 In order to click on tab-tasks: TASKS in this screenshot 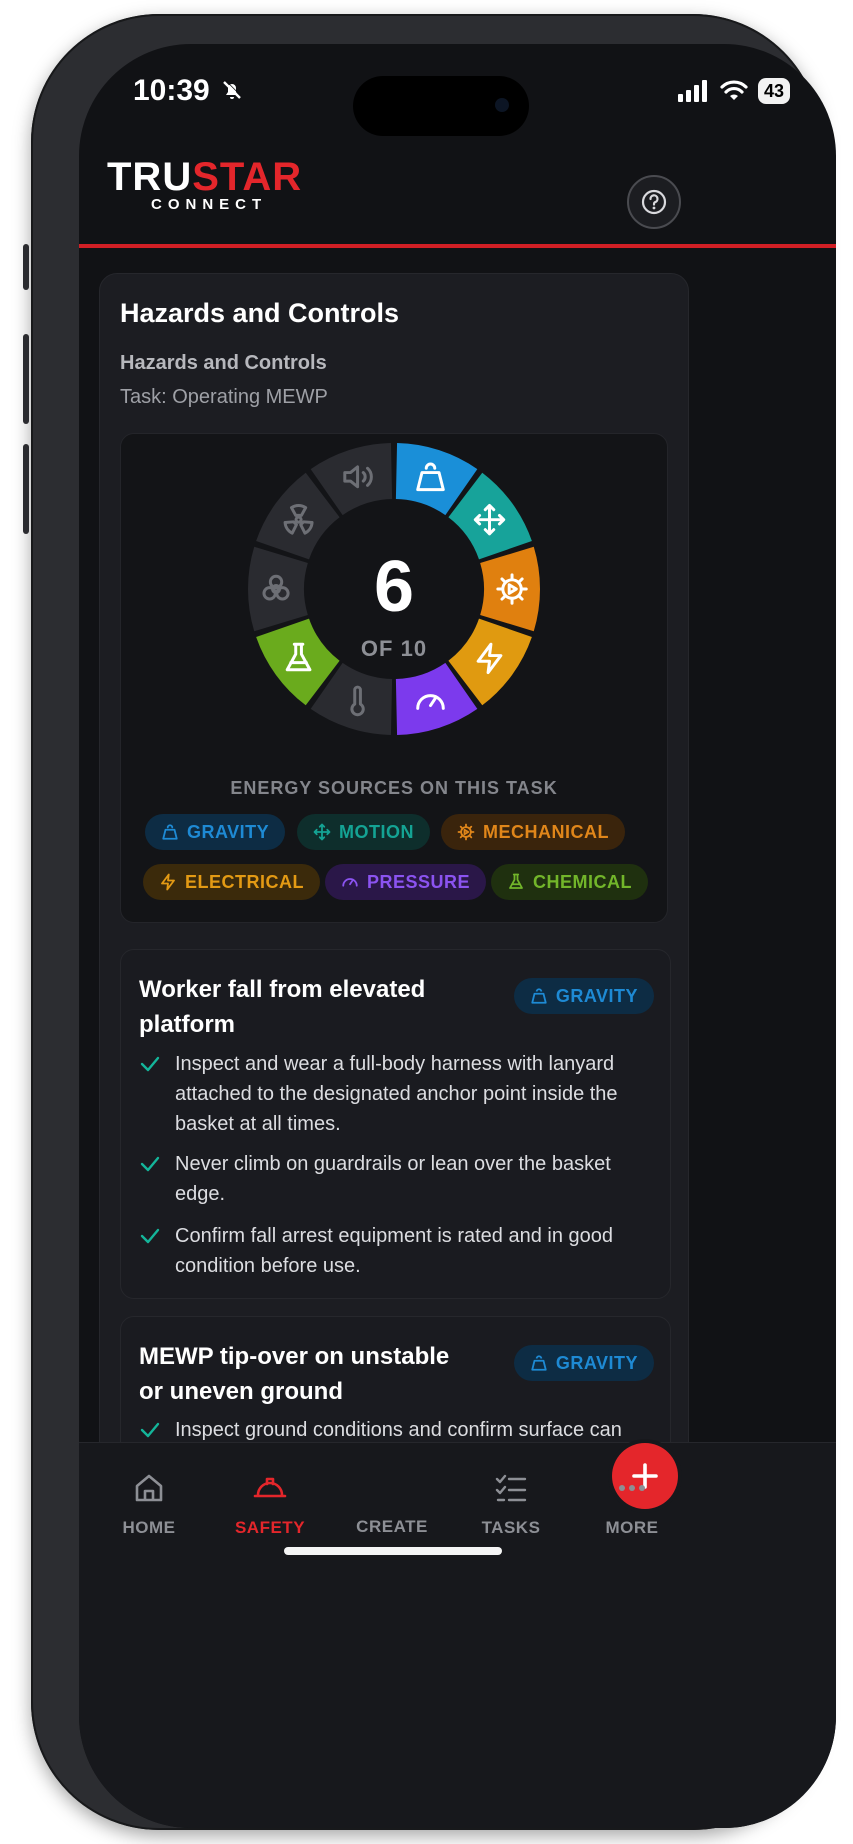, I will do `click(511, 1504)`.